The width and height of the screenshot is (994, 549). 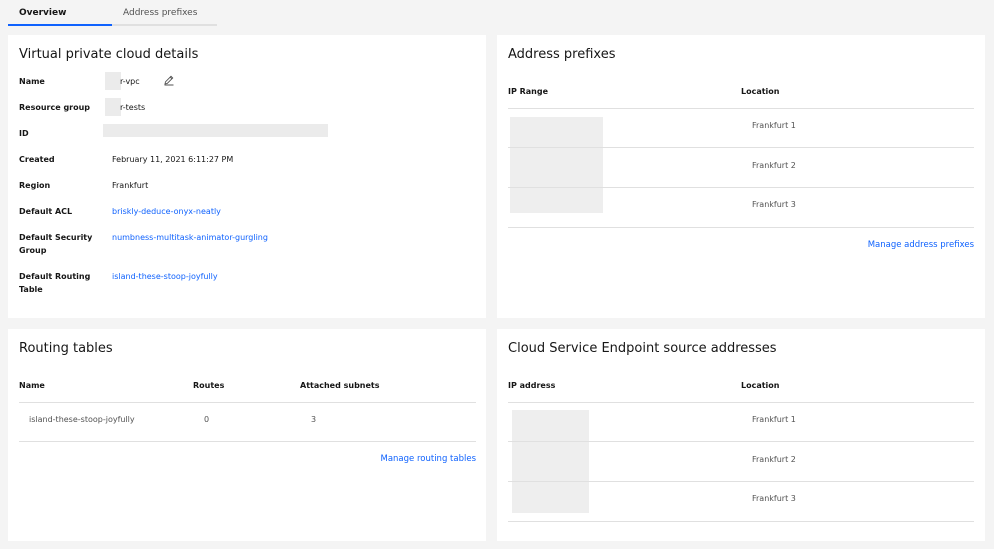 What do you see at coordinates (207, 419) in the screenshot?
I see `routing-table-routes: 0` at bounding box center [207, 419].